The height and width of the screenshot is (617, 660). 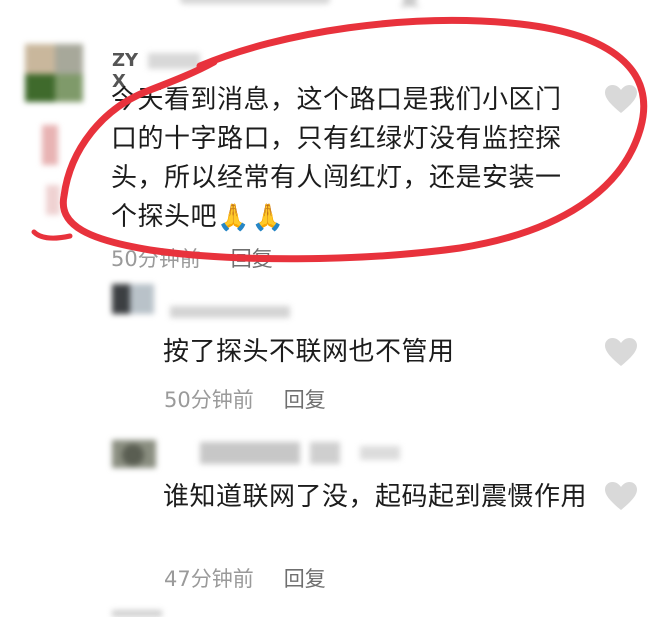 I want to click on reply-time: 47分钟前, so click(x=209, y=579).